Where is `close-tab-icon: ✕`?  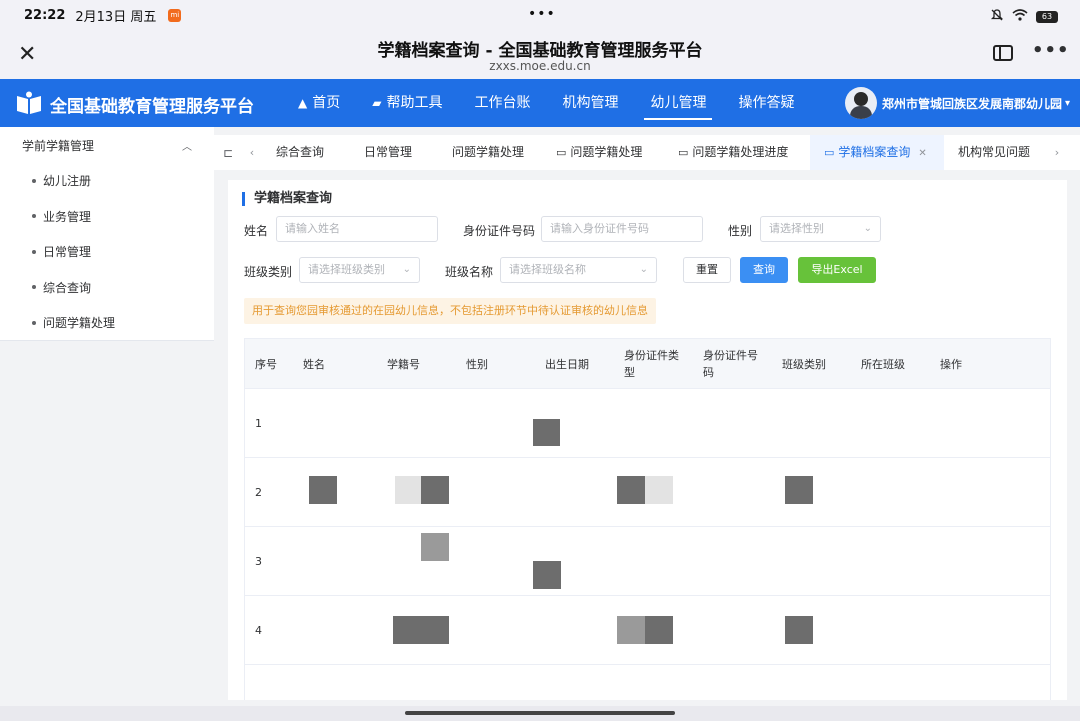
close-tab-icon: ✕ is located at coordinates (922, 153).